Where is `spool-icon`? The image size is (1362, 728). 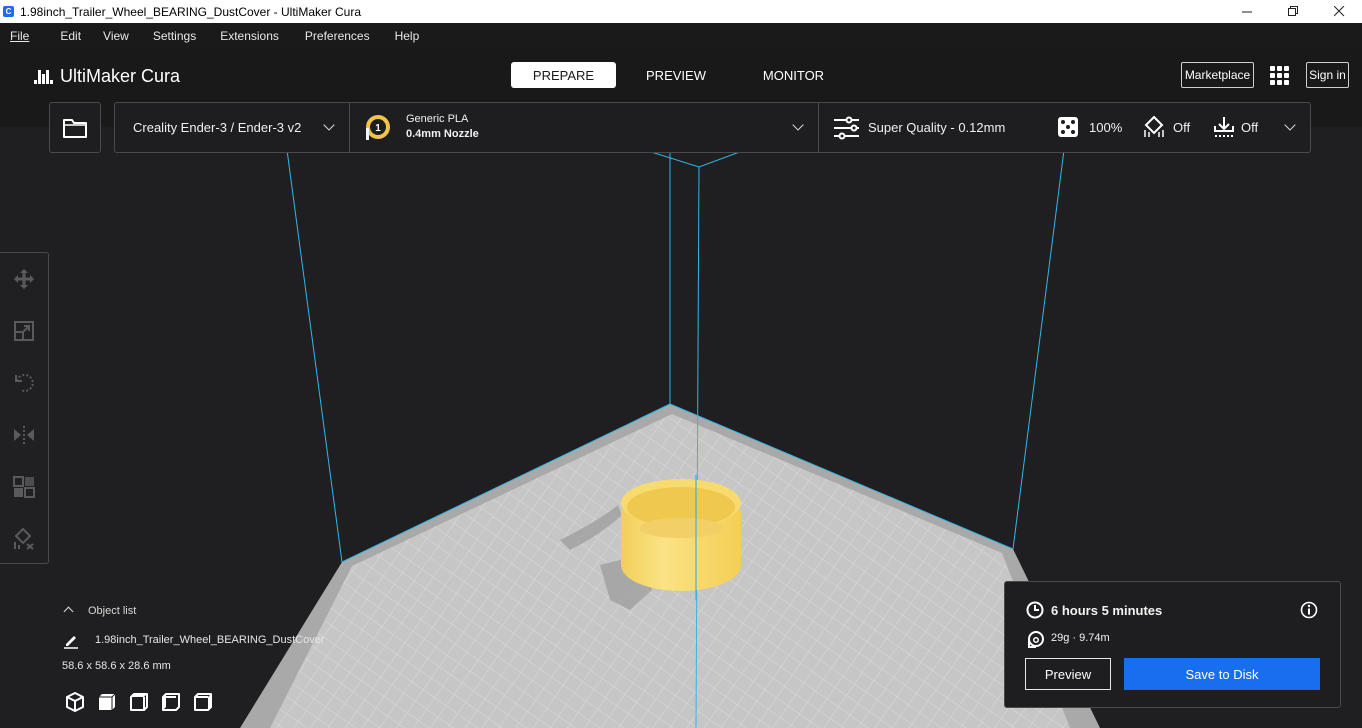 spool-icon is located at coordinates (1036, 639).